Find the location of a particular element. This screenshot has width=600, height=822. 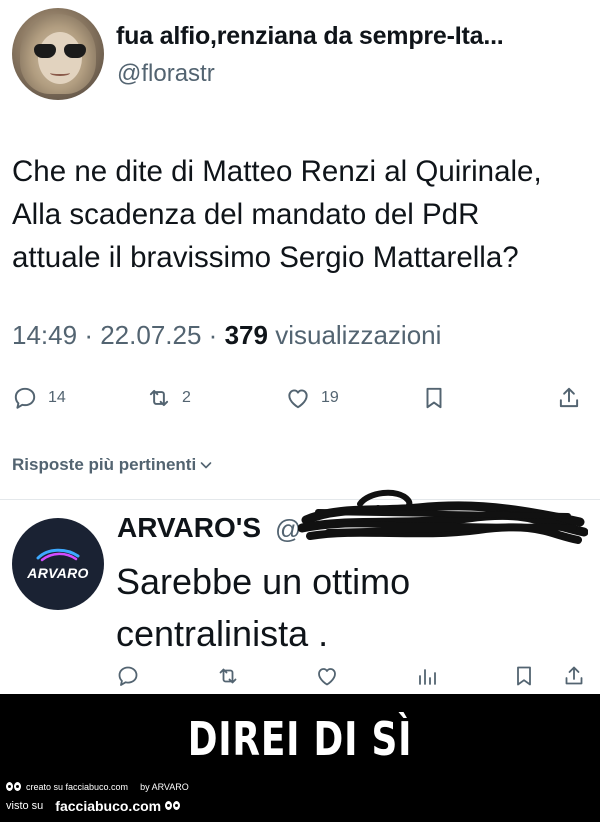

tweet-meta: 14:49 · 22.07.25 · 379 visualizzazioni is located at coordinates (226, 335).